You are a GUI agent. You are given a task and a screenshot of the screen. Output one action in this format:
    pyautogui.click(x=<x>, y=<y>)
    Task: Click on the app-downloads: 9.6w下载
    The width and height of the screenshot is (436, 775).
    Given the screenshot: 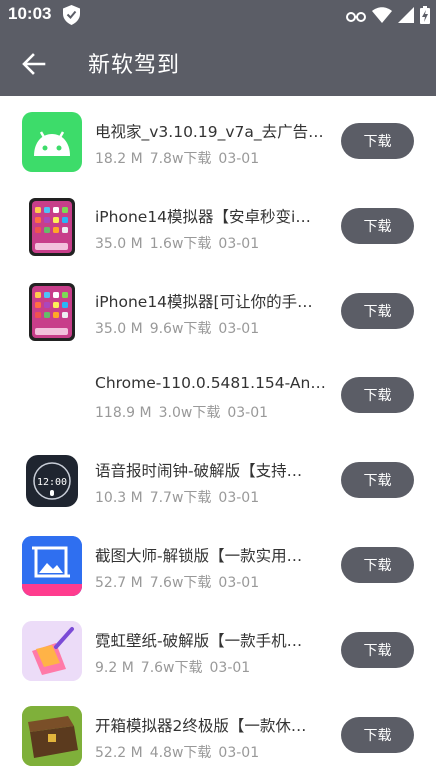 What is the action you would take?
    pyautogui.click(x=180, y=328)
    